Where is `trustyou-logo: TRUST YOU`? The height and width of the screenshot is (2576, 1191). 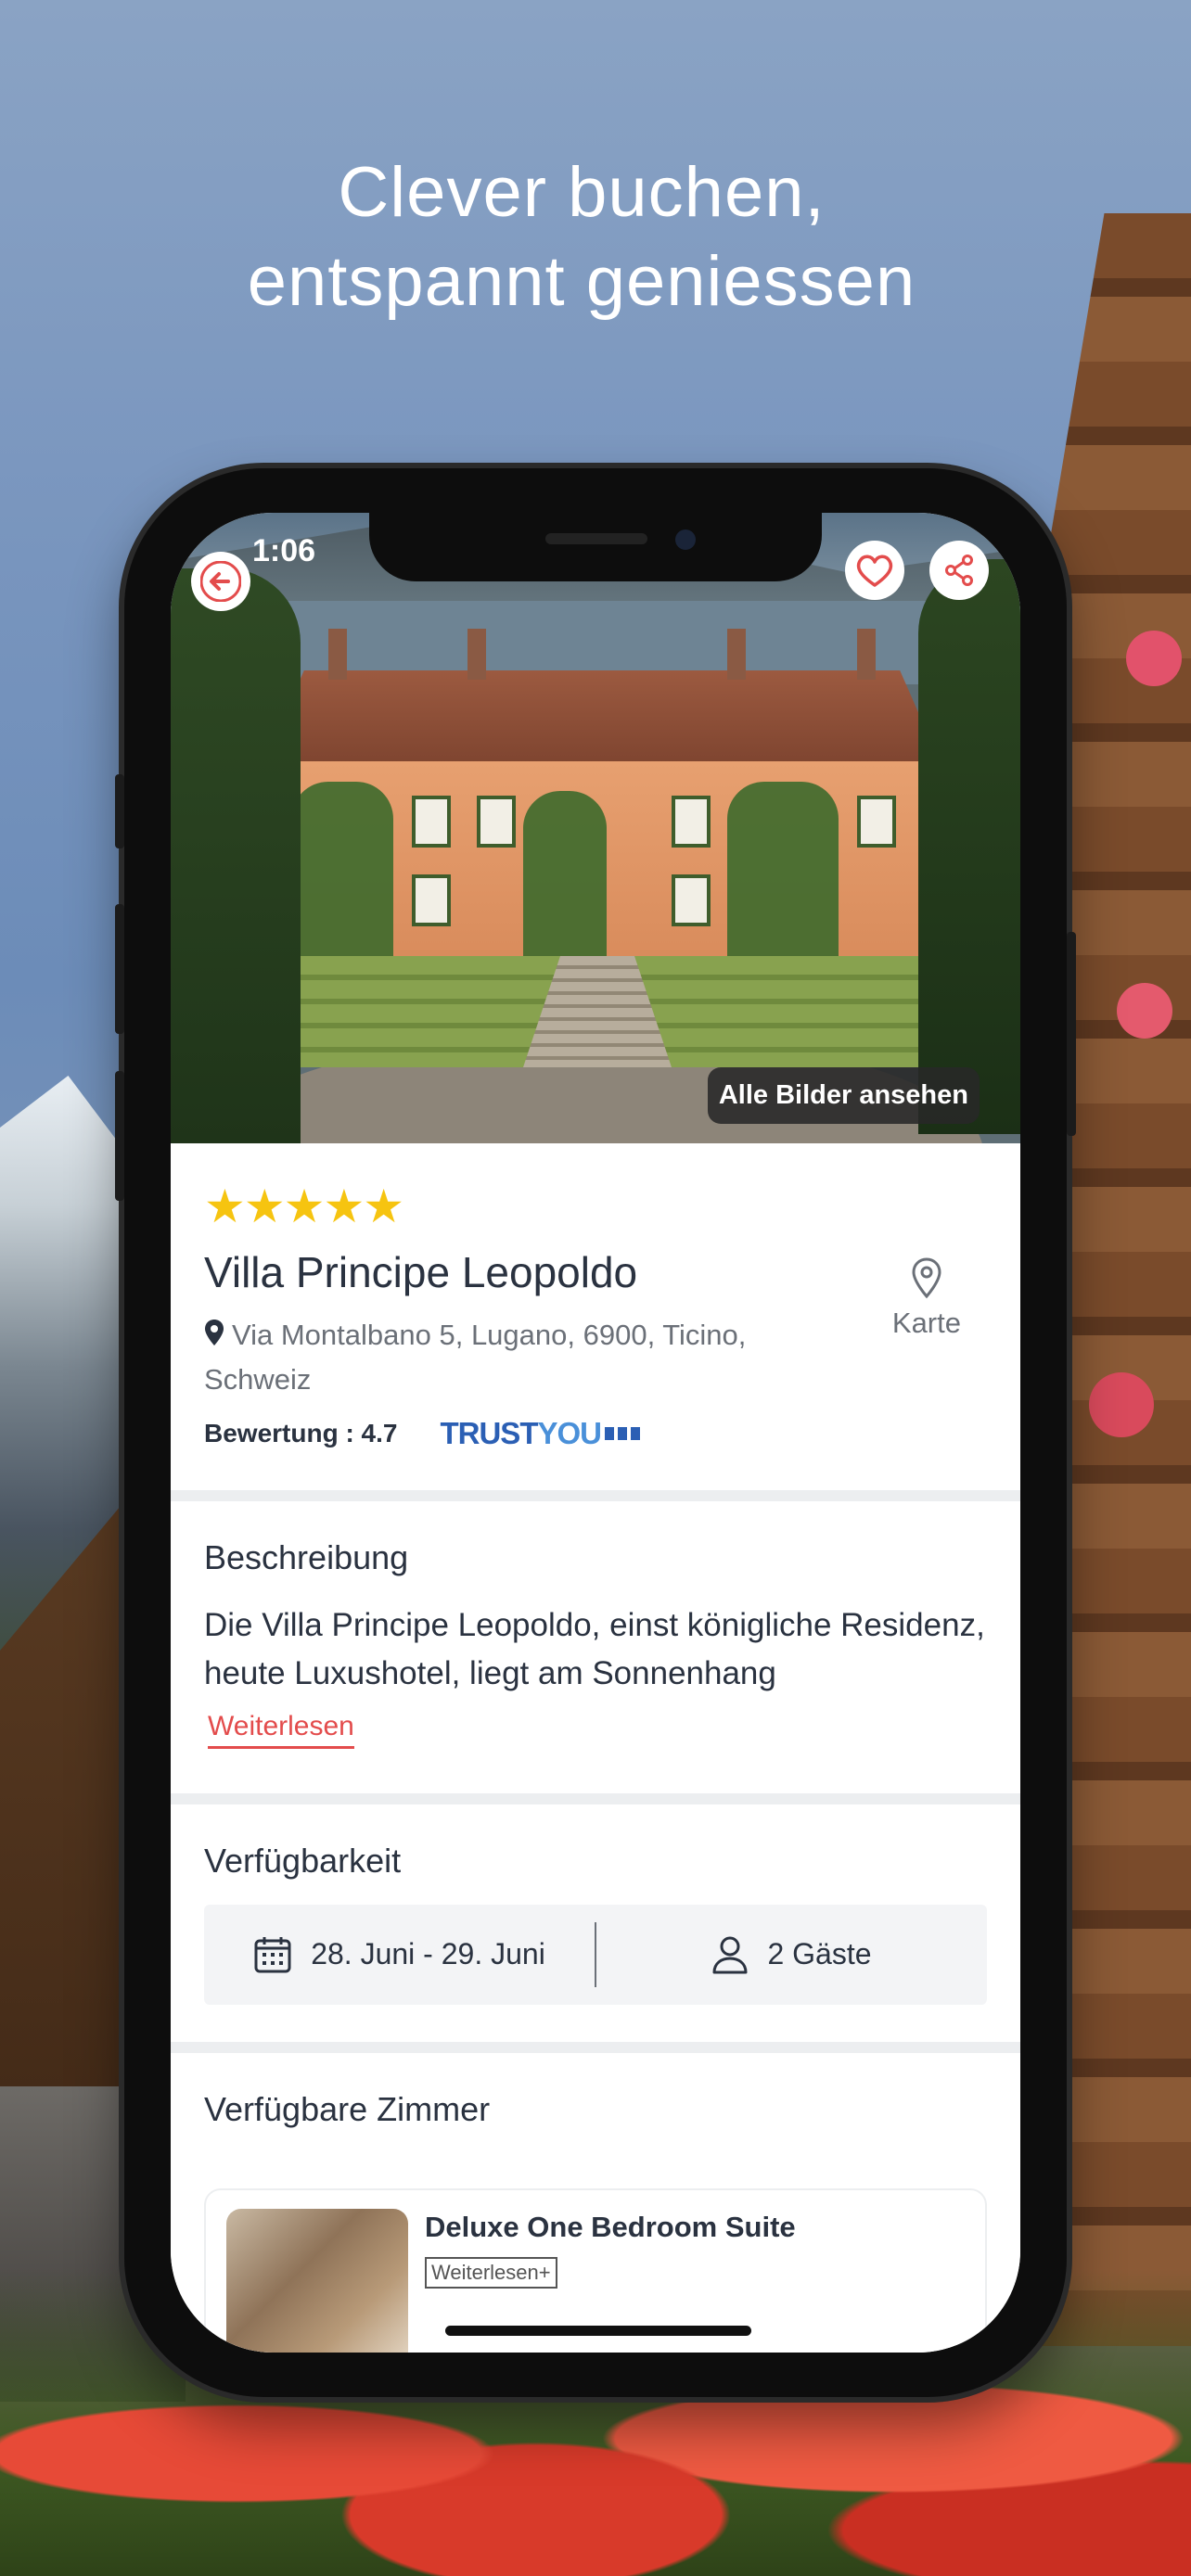
trustyou-logo: TRUST YOU is located at coordinates (541, 1433).